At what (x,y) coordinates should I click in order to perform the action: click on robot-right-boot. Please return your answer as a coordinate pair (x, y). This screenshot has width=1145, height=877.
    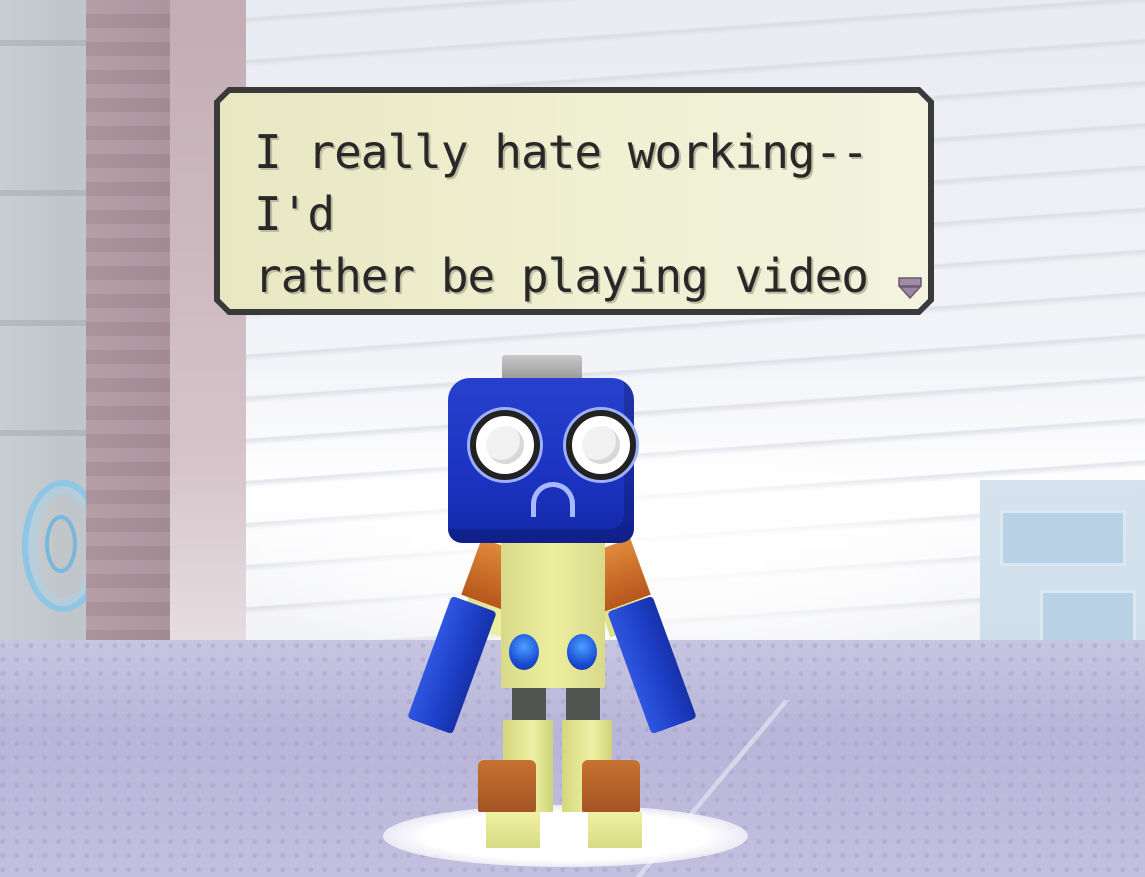
    Looking at the image, I should click on (611, 786).